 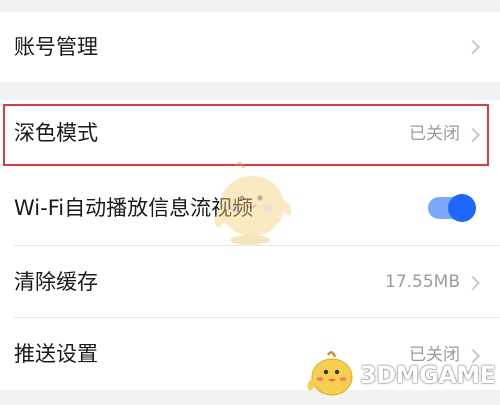 What do you see at coordinates (428, 375) in the screenshot?
I see `watermark-text: 3DMGAME` at bounding box center [428, 375].